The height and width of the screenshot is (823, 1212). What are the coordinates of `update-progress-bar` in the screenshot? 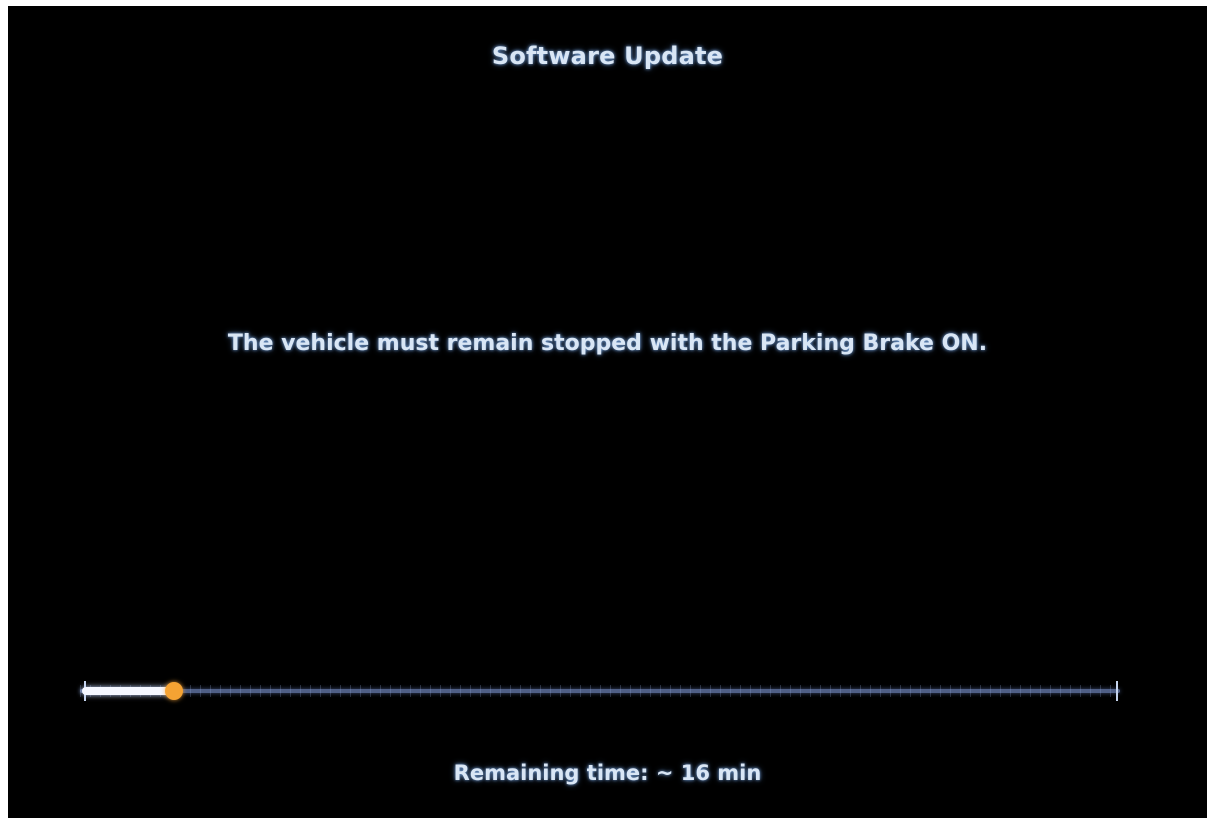 It's located at (600, 690).